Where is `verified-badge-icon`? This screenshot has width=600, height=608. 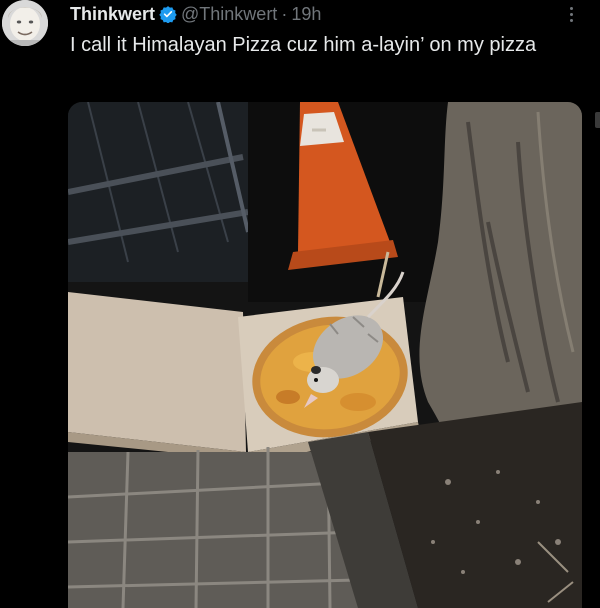
verified-badge-icon is located at coordinates (168, 14).